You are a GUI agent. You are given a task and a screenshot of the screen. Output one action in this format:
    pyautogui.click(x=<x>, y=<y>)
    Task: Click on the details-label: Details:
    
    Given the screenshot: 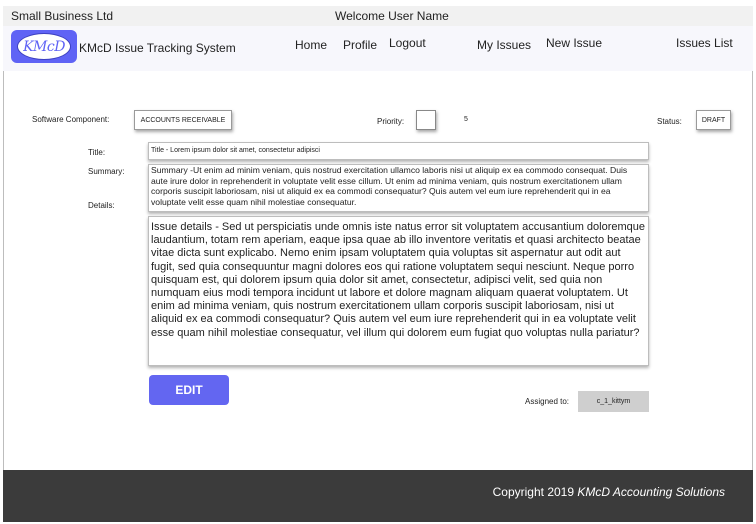 What is the action you would take?
    pyautogui.click(x=101, y=205)
    